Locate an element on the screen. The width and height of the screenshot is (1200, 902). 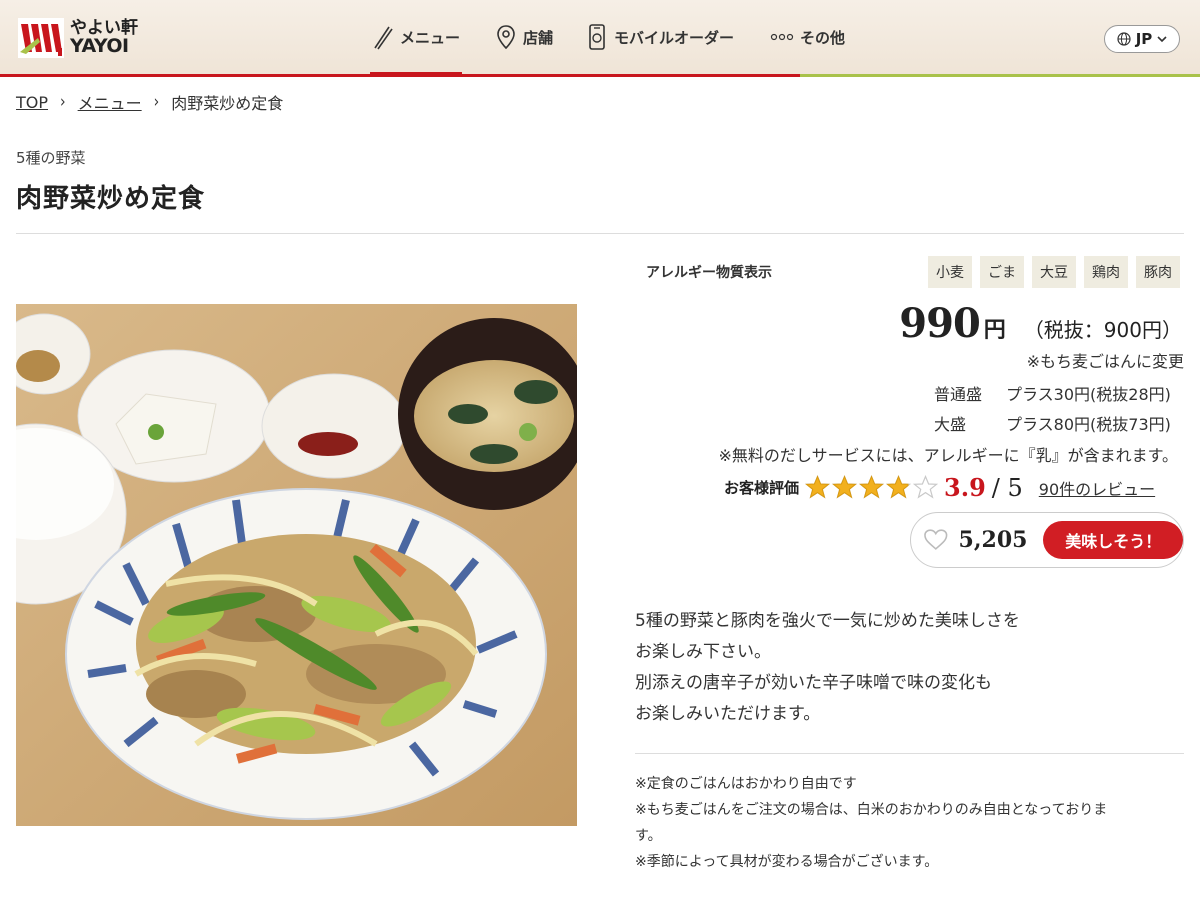
nav-item-menu: メニュー is located at coordinates (416, 49).